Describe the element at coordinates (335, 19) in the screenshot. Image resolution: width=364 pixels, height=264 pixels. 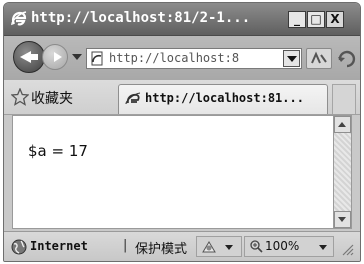
I see `close-button: X` at that location.